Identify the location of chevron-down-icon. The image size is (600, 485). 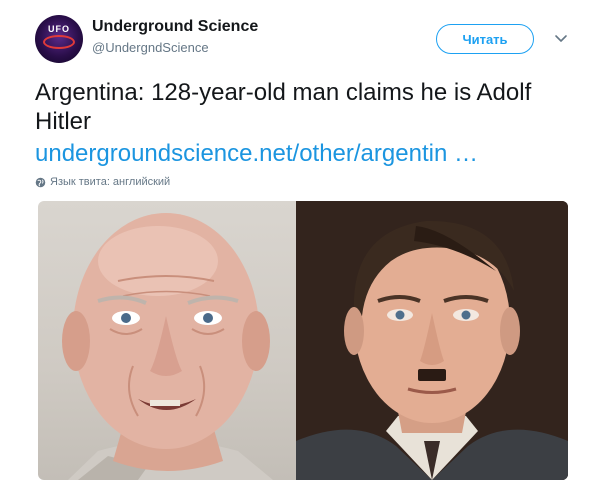
(561, 38).